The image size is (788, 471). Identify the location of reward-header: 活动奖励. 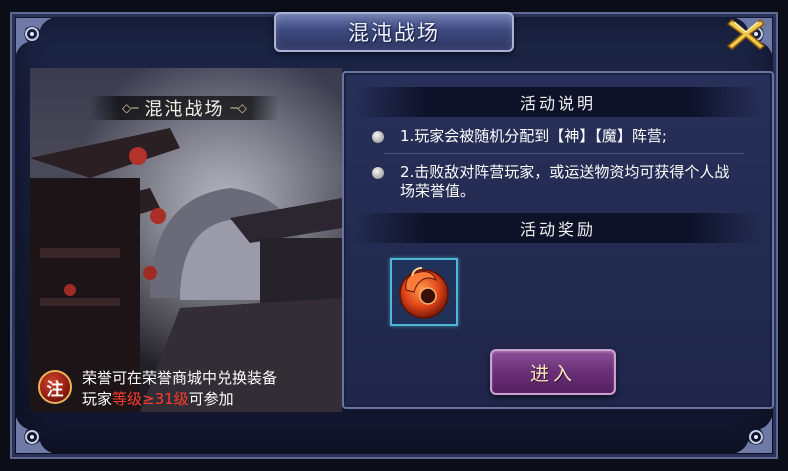
(558, 228).